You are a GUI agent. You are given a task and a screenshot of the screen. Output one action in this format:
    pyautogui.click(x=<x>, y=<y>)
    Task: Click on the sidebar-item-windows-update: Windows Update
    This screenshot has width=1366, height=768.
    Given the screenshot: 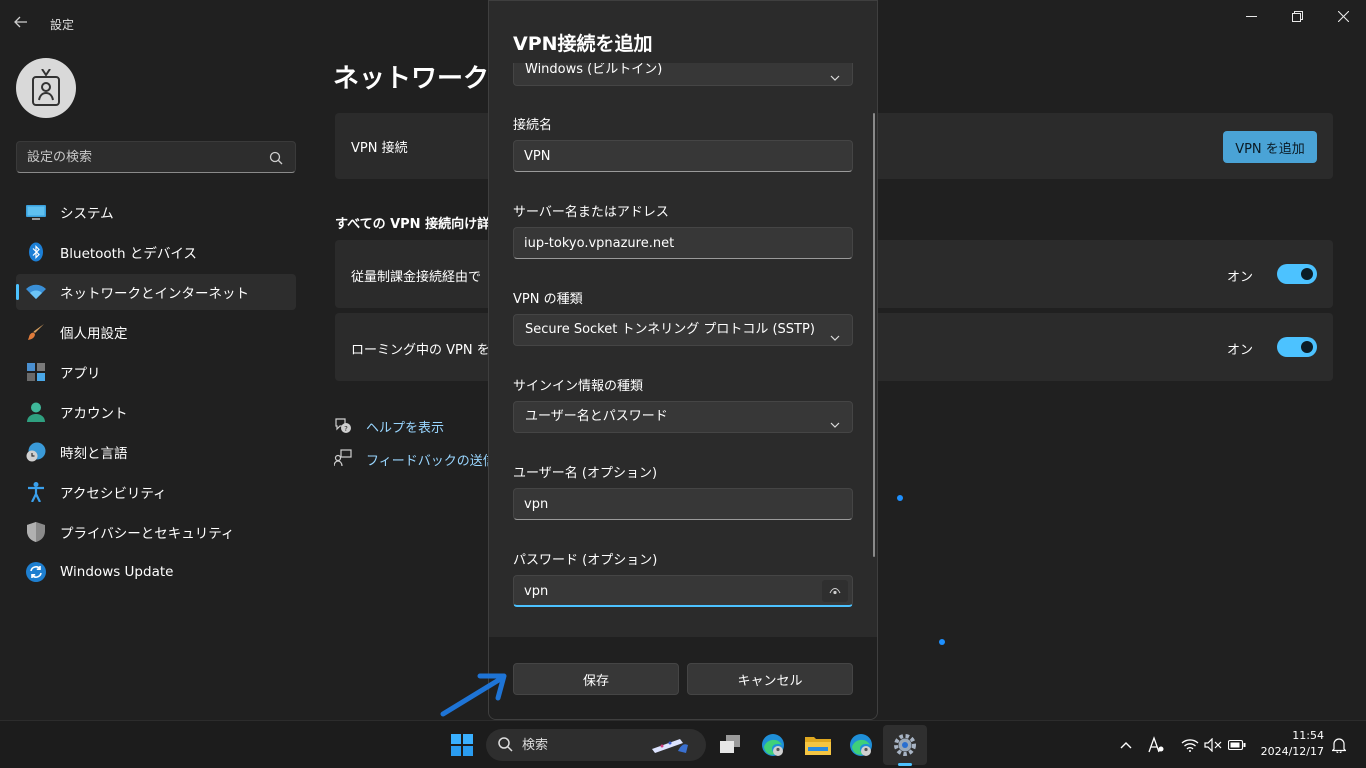 What is the action you would take?
    pyautogui.click(x=156, y=572)
    